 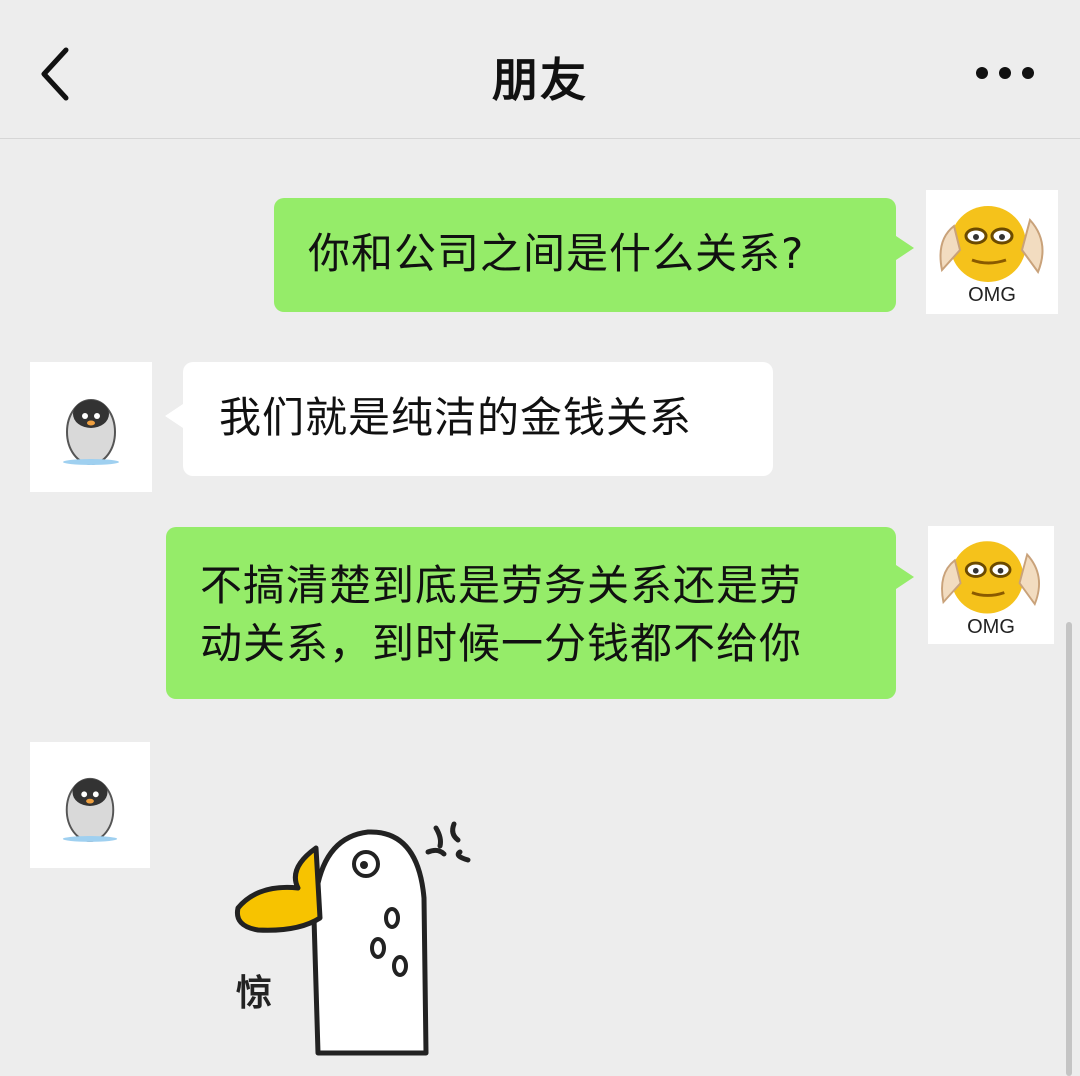 What do you see at coordinates (1069, 849) in the screenshot?
I see `scrollbar` at bounding box center [1069, 849].